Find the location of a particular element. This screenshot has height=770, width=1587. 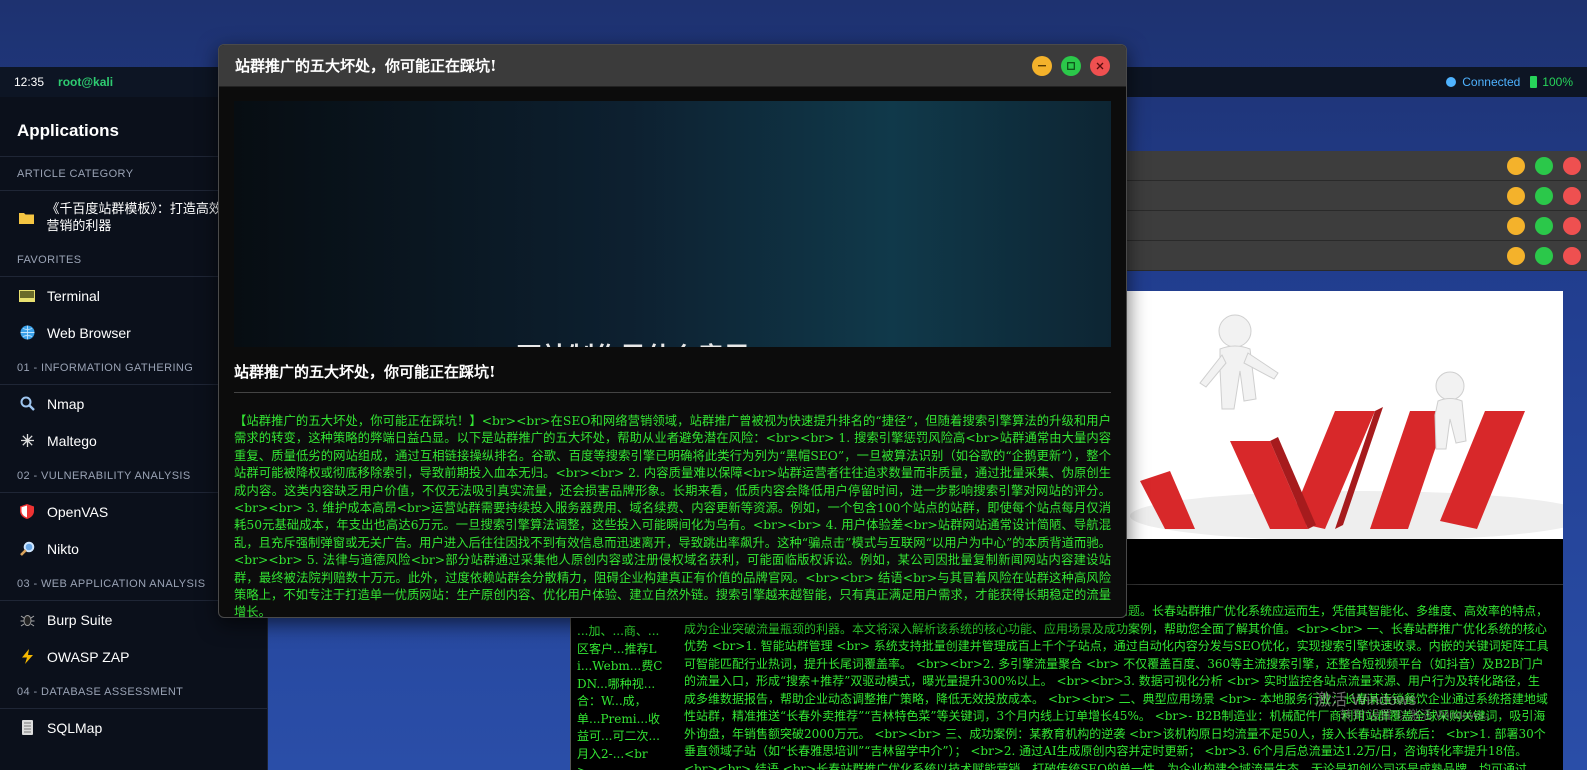

folder-icon is located at coordinates (27, 217).